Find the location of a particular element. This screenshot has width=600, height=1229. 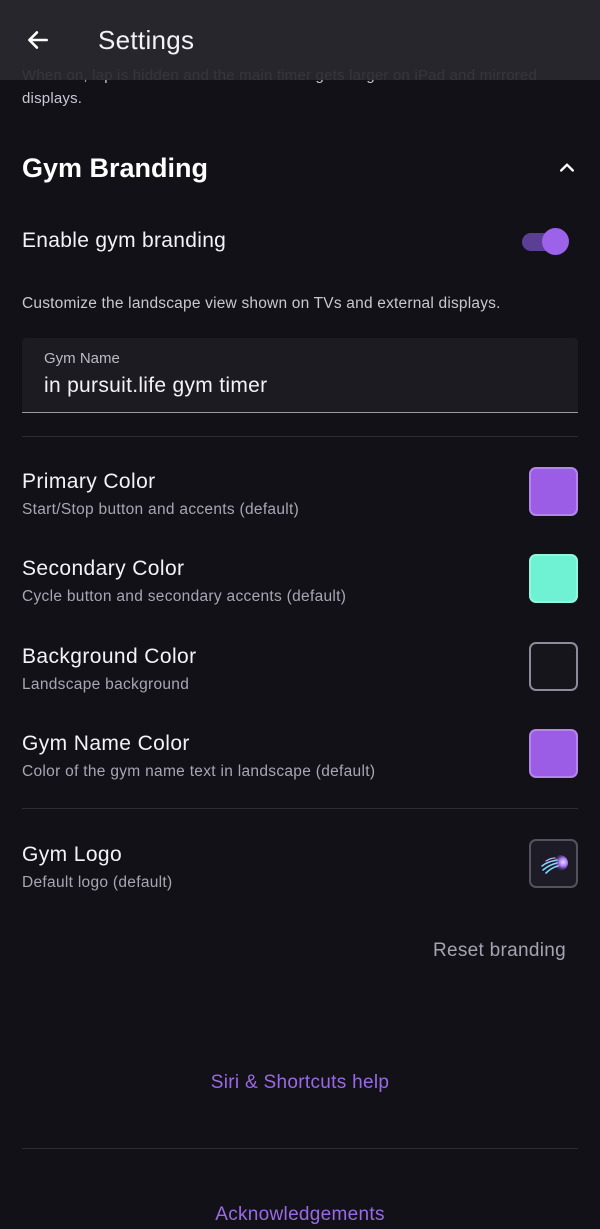

arrow-left-icon is located at coordinates (38, 40).